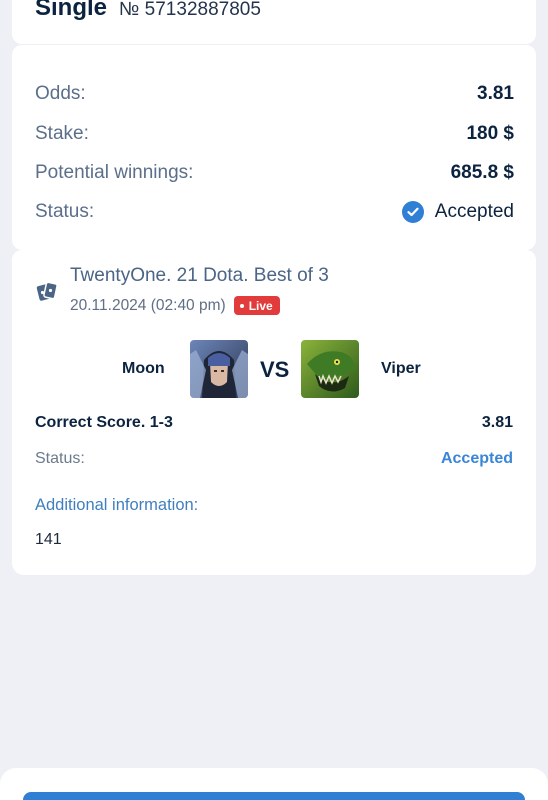 The width and height of the screenshot is (548, 800). What do you see at coordinates (148, 305) in the screenshot?
I see `event-datetime: 20.11.2024 (02:40 pm)` at bounding box center [148, 305].